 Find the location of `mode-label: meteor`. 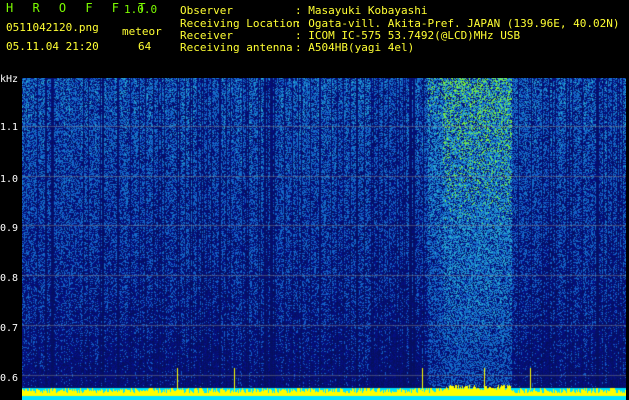

mode-label: meteor is located at coordinates (142, 31).